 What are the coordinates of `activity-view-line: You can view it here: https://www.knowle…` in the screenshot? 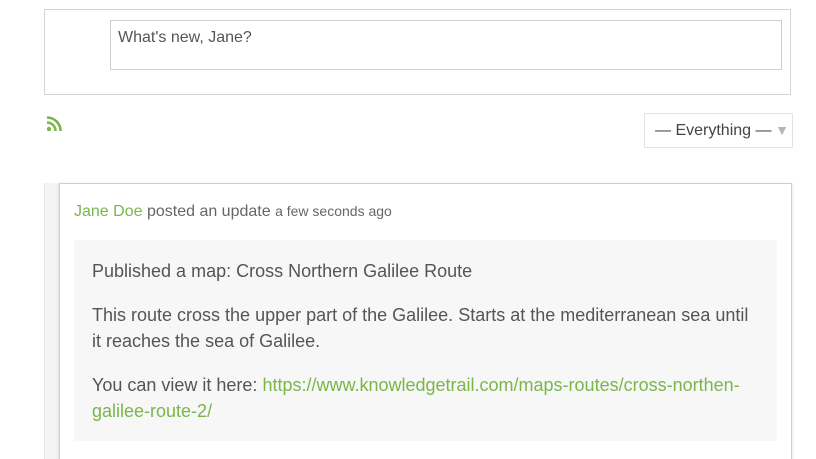 It's located at (425, 398).